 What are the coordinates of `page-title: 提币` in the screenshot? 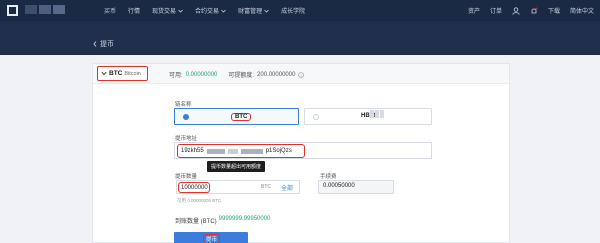 It's located at (107, 44).